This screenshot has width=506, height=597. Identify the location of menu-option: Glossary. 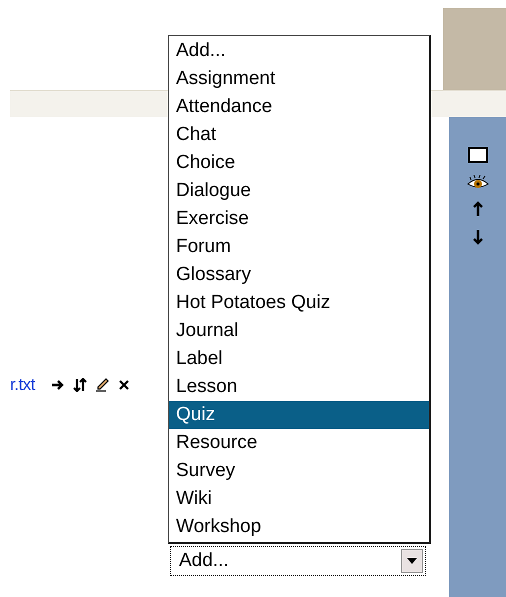
(299, 275).